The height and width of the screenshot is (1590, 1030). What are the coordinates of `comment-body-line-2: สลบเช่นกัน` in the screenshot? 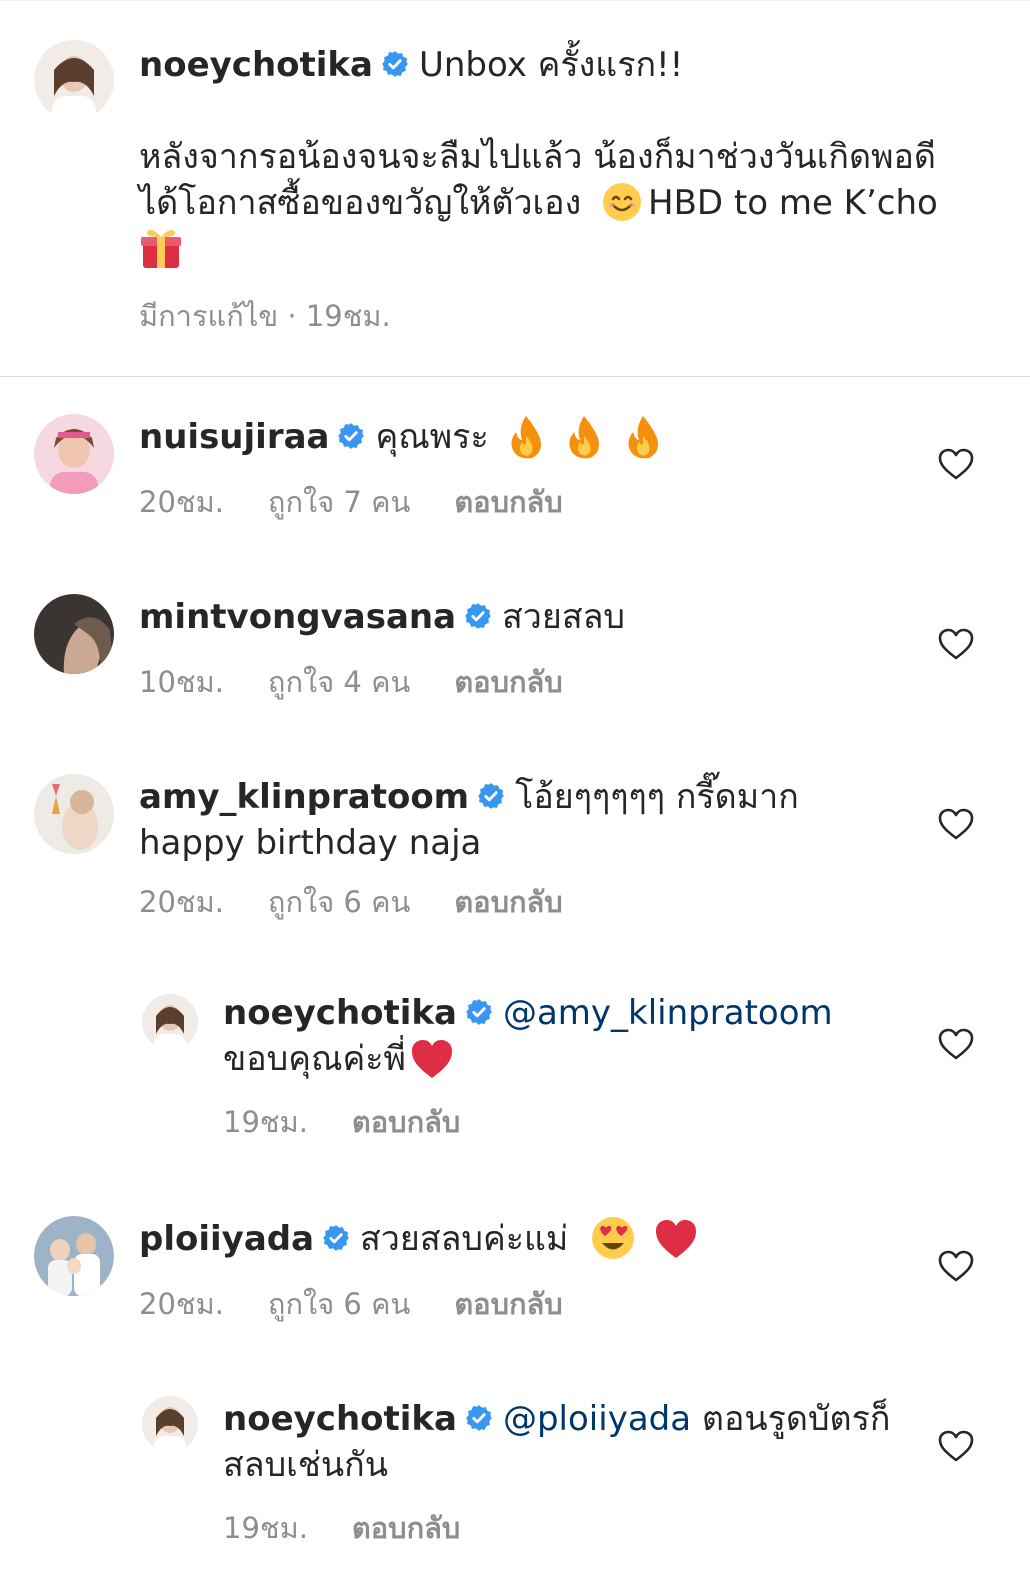 It's located at (305, 1465).